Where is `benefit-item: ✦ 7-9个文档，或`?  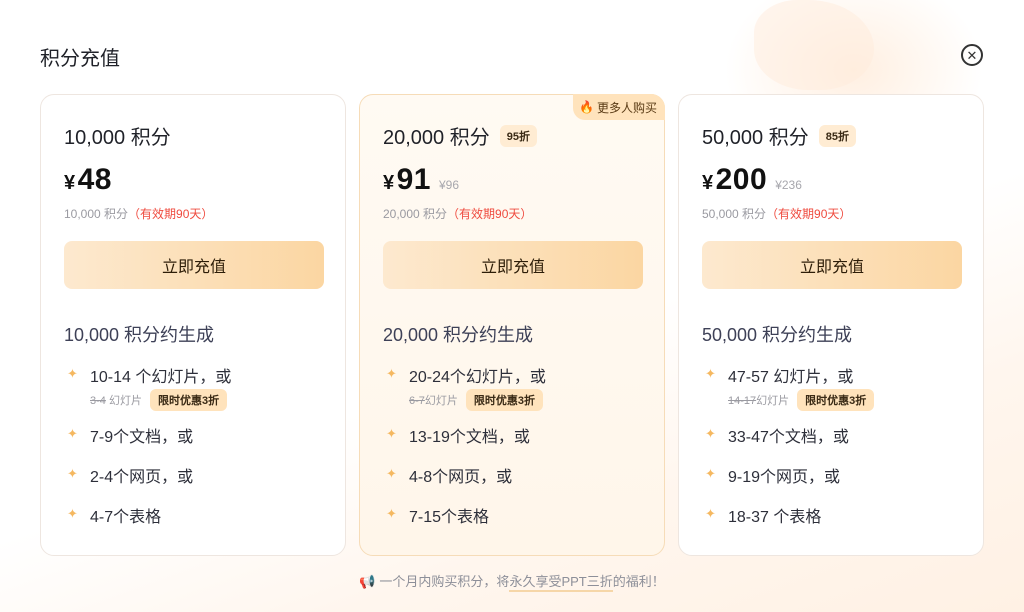 benefit-item: ✦ 7-9个文档，或 is located at coordinates (130, 436).